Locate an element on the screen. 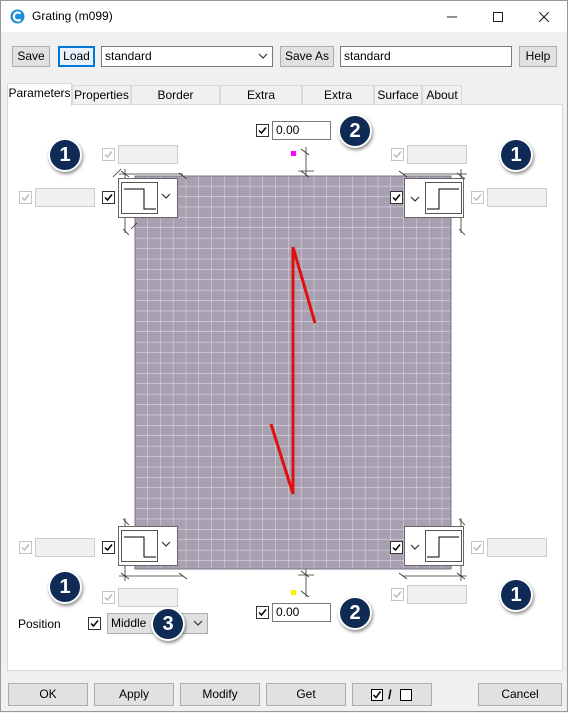 Image resolution: width=568 pixels, height=713 pixels. top-left-corner-checkbox is located at coordinates (108, 197).